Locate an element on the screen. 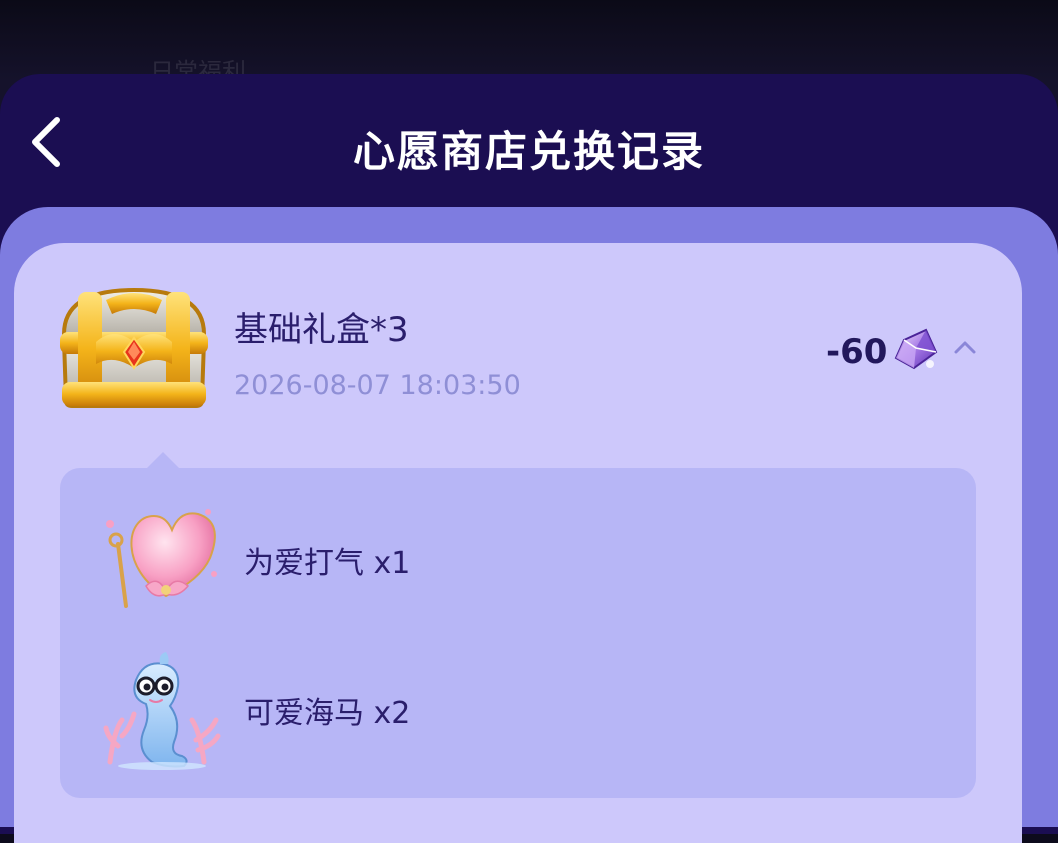  reward-item: 可爱海马 x2 is located at coordinates (450, 710).